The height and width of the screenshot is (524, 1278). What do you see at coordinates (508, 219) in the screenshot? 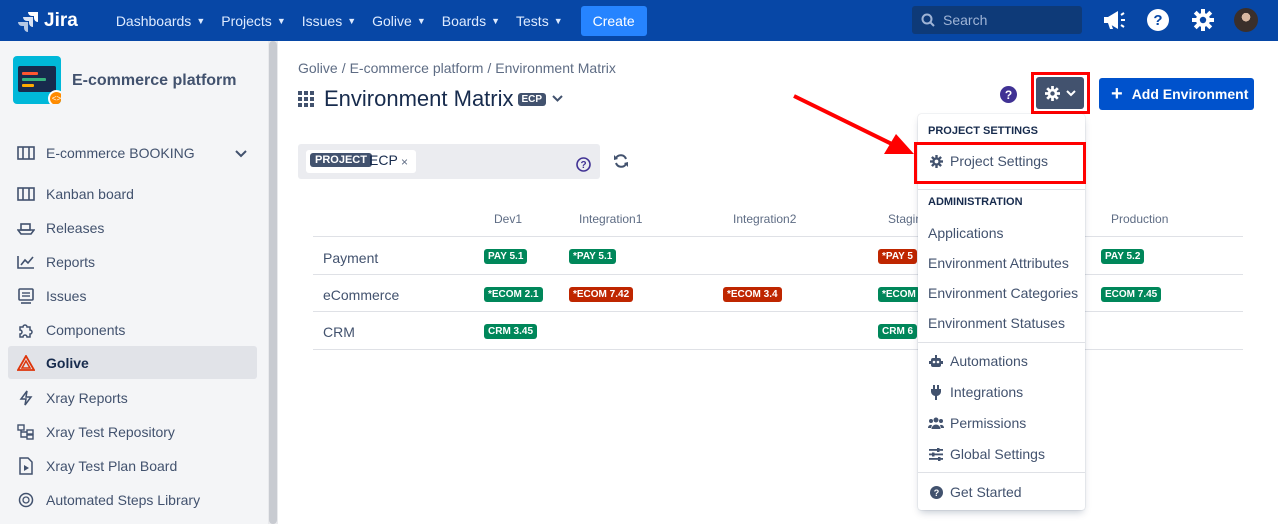
I see `column-header-dev1: Dev1` at bounding box center [508, 219].